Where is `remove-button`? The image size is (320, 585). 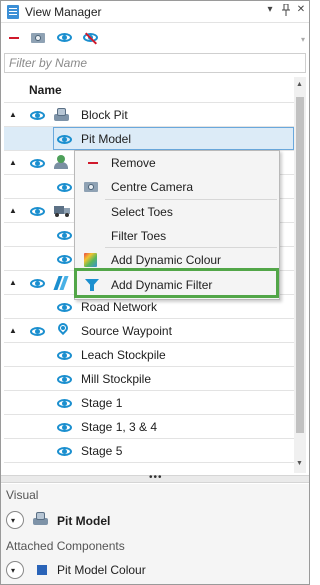
remove-button is located at coordinates (15, 38).